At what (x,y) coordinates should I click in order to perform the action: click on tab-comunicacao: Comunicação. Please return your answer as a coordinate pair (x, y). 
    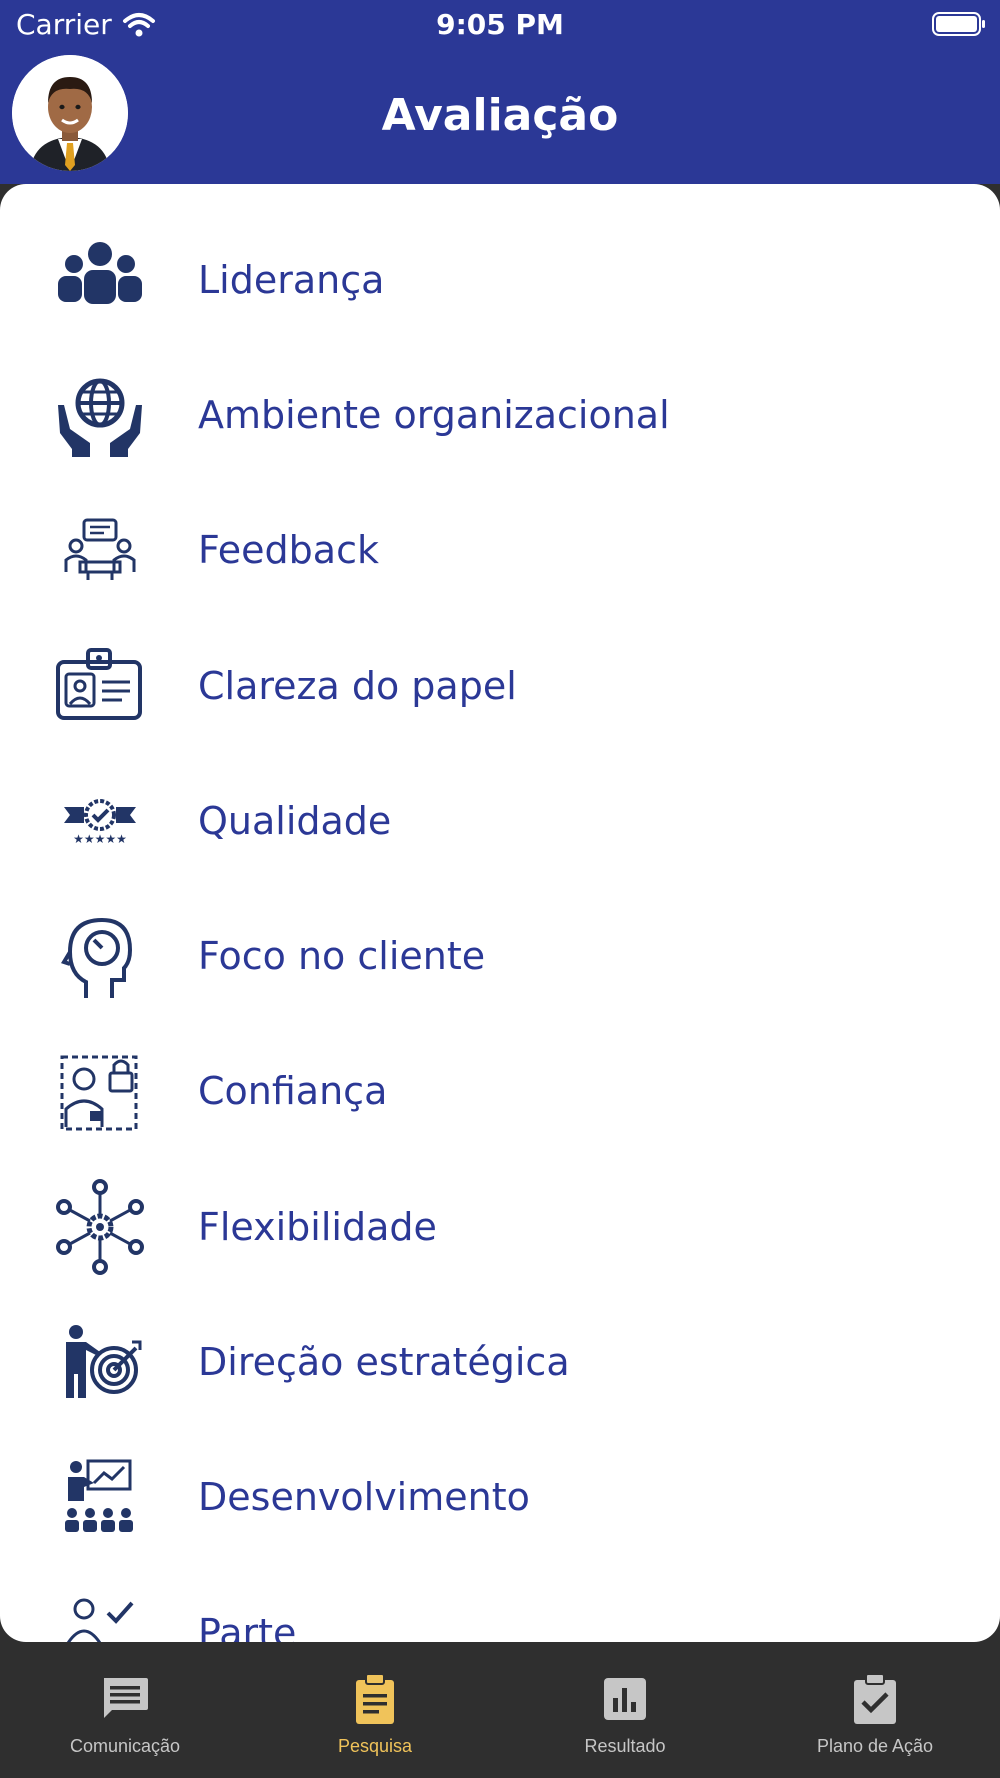
    Looking at the image, I should click on (125, 1710).